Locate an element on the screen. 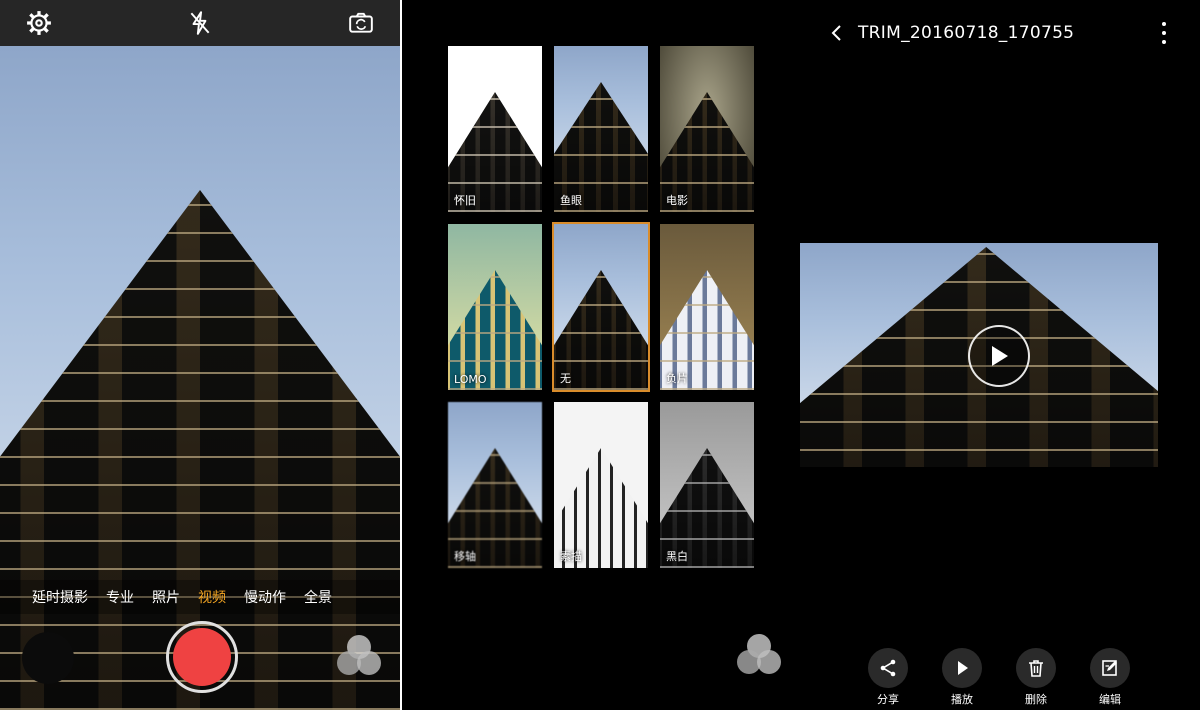 This screenshot has width=1200, height=710. mode-pro: 专业 is located at coordinates (120, 597).